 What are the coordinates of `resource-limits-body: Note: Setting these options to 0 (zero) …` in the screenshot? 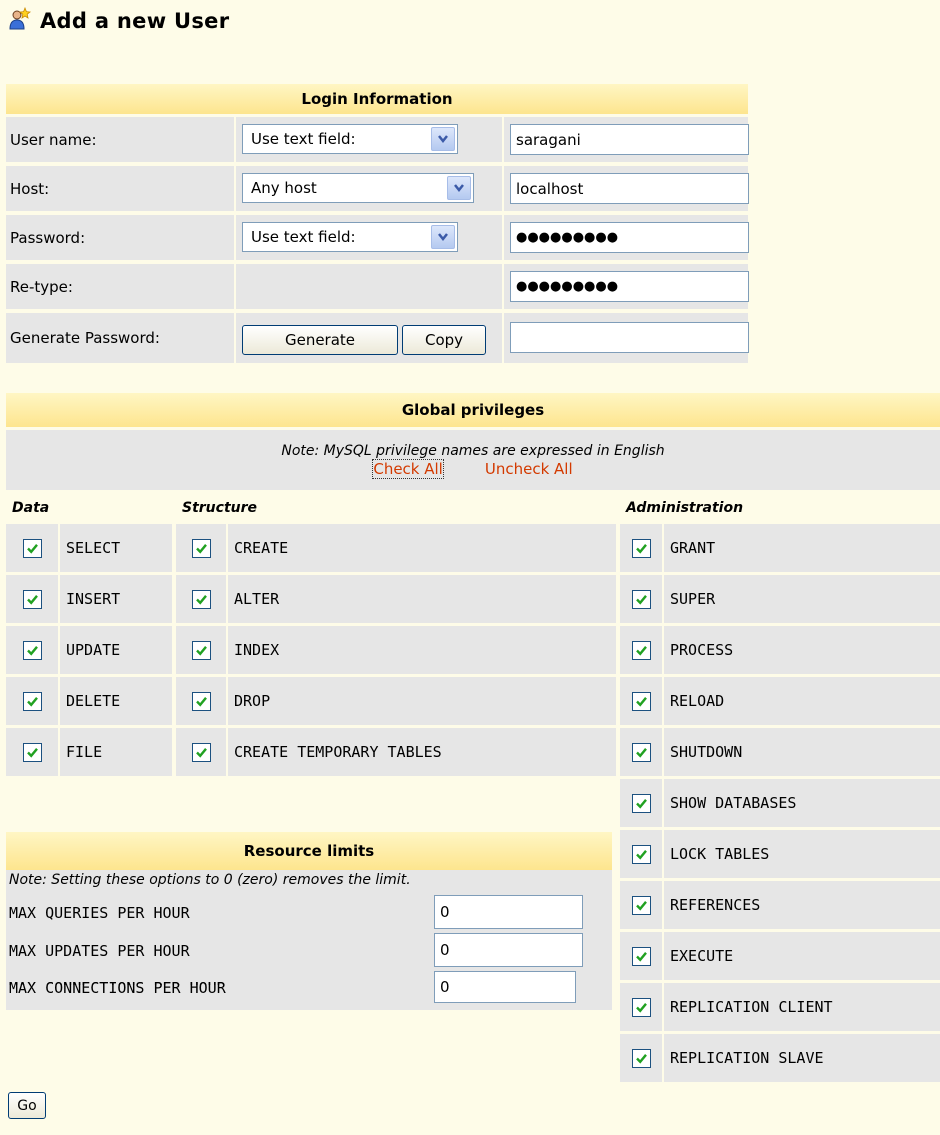 It's located at (309, 927).